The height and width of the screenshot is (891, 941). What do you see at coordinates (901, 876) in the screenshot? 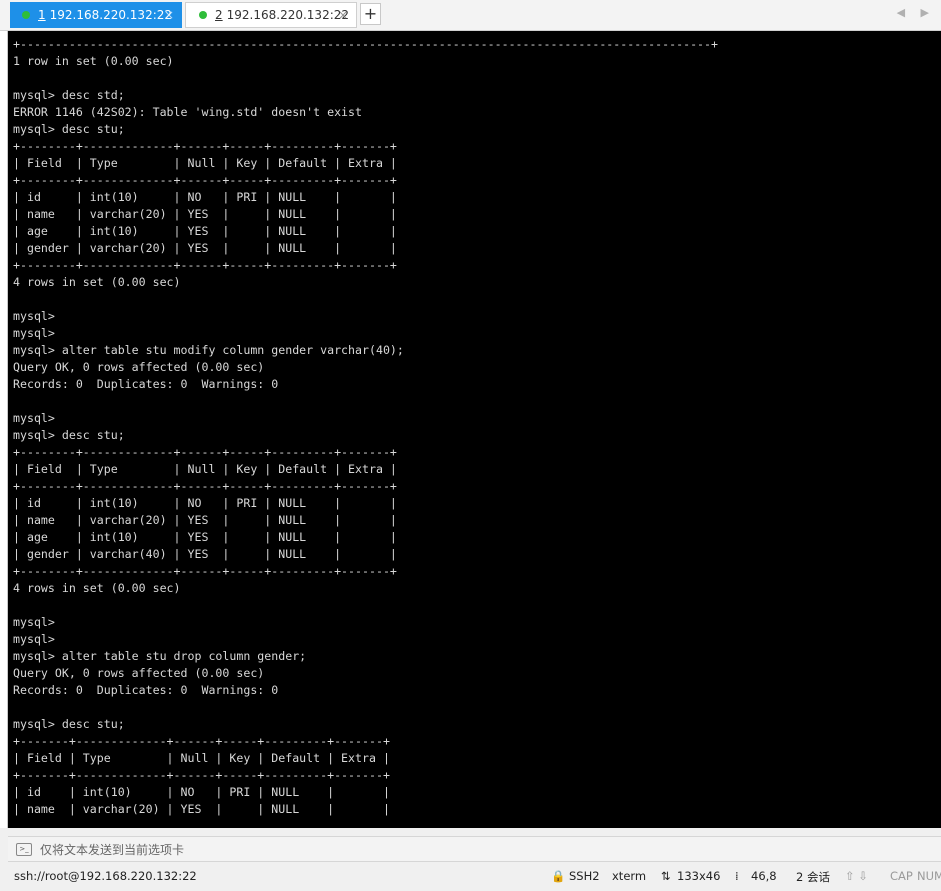
I see `caps-lock-indicator: CAP` at bounding box center [901, 876].